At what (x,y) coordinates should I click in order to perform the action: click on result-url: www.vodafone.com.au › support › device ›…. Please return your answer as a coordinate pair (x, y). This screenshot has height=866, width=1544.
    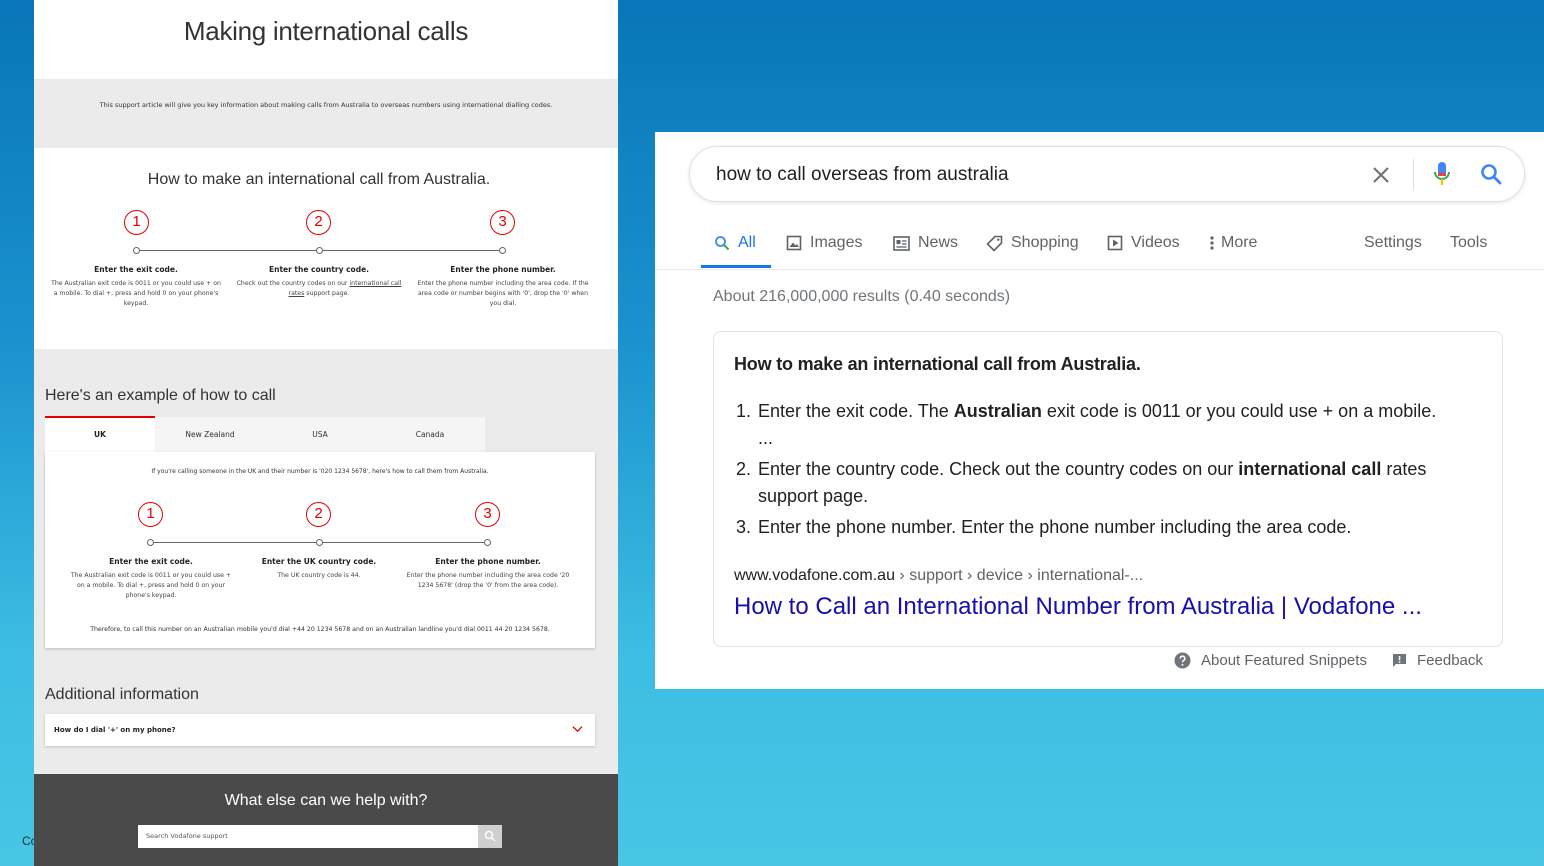
    Looking at the image, I should click on (938, 576).